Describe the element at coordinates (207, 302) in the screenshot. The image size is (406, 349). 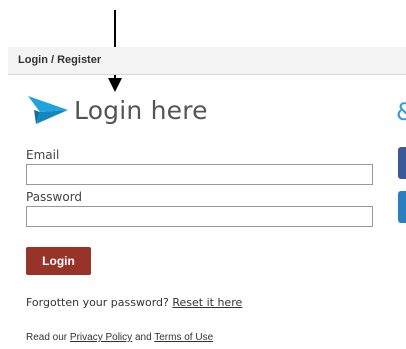
I see `reset-password-link: Reset it here` at that location.